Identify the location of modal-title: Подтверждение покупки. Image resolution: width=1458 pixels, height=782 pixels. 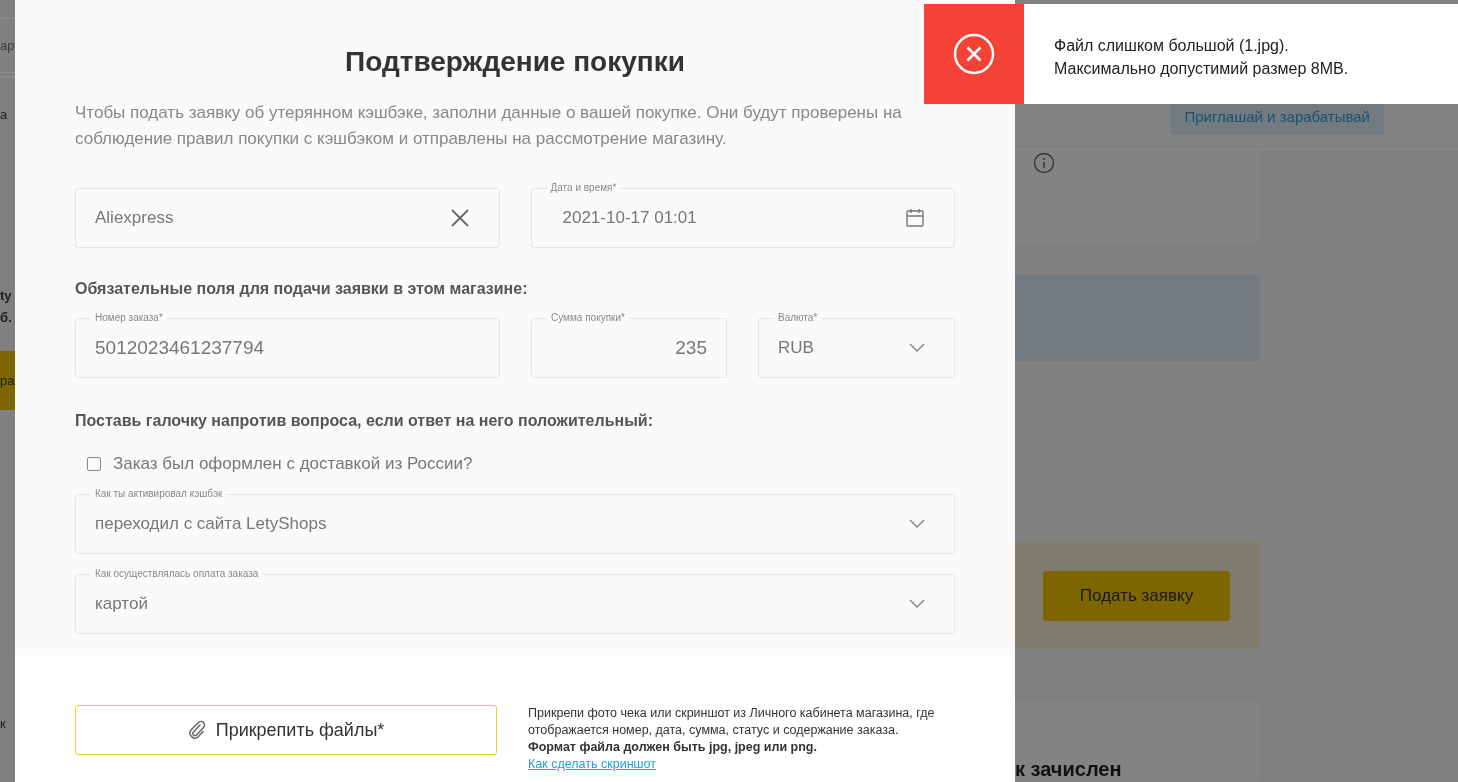
(515, 62).